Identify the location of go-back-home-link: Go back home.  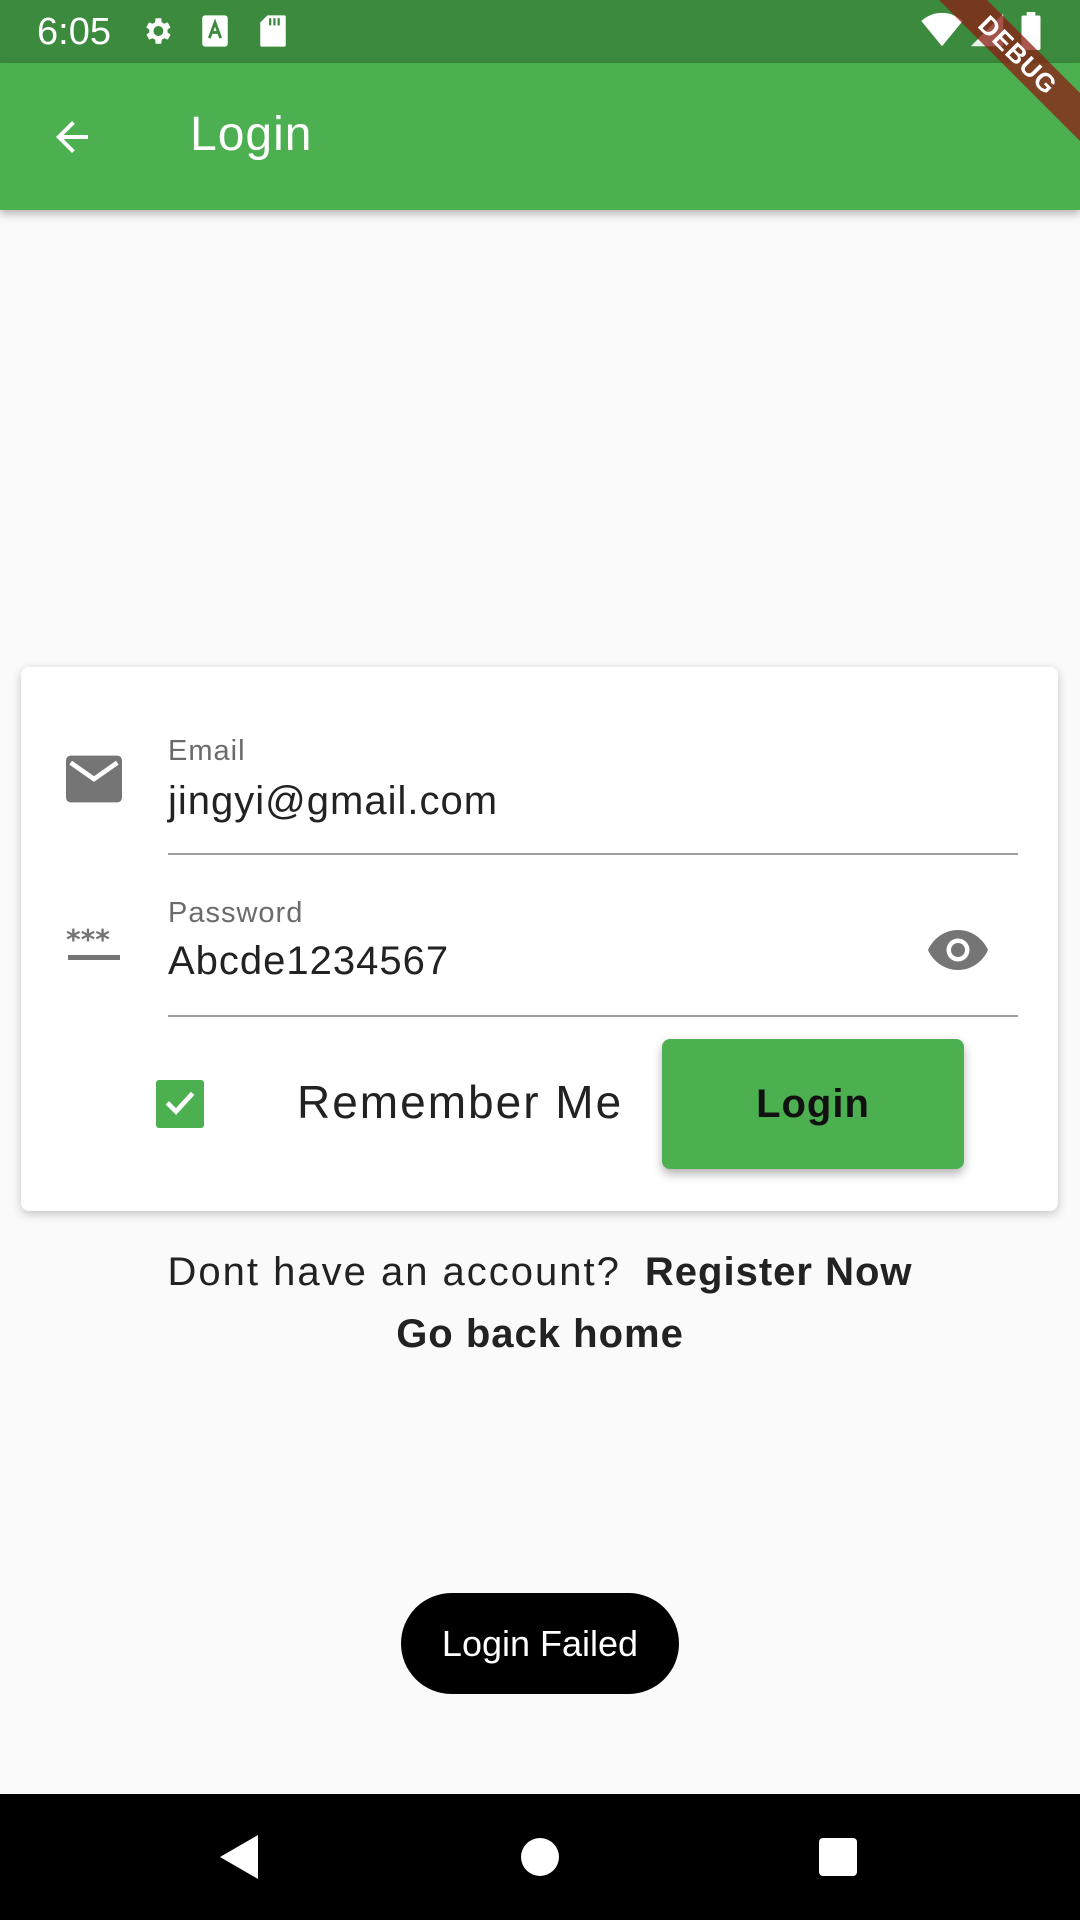
(540, 1334).